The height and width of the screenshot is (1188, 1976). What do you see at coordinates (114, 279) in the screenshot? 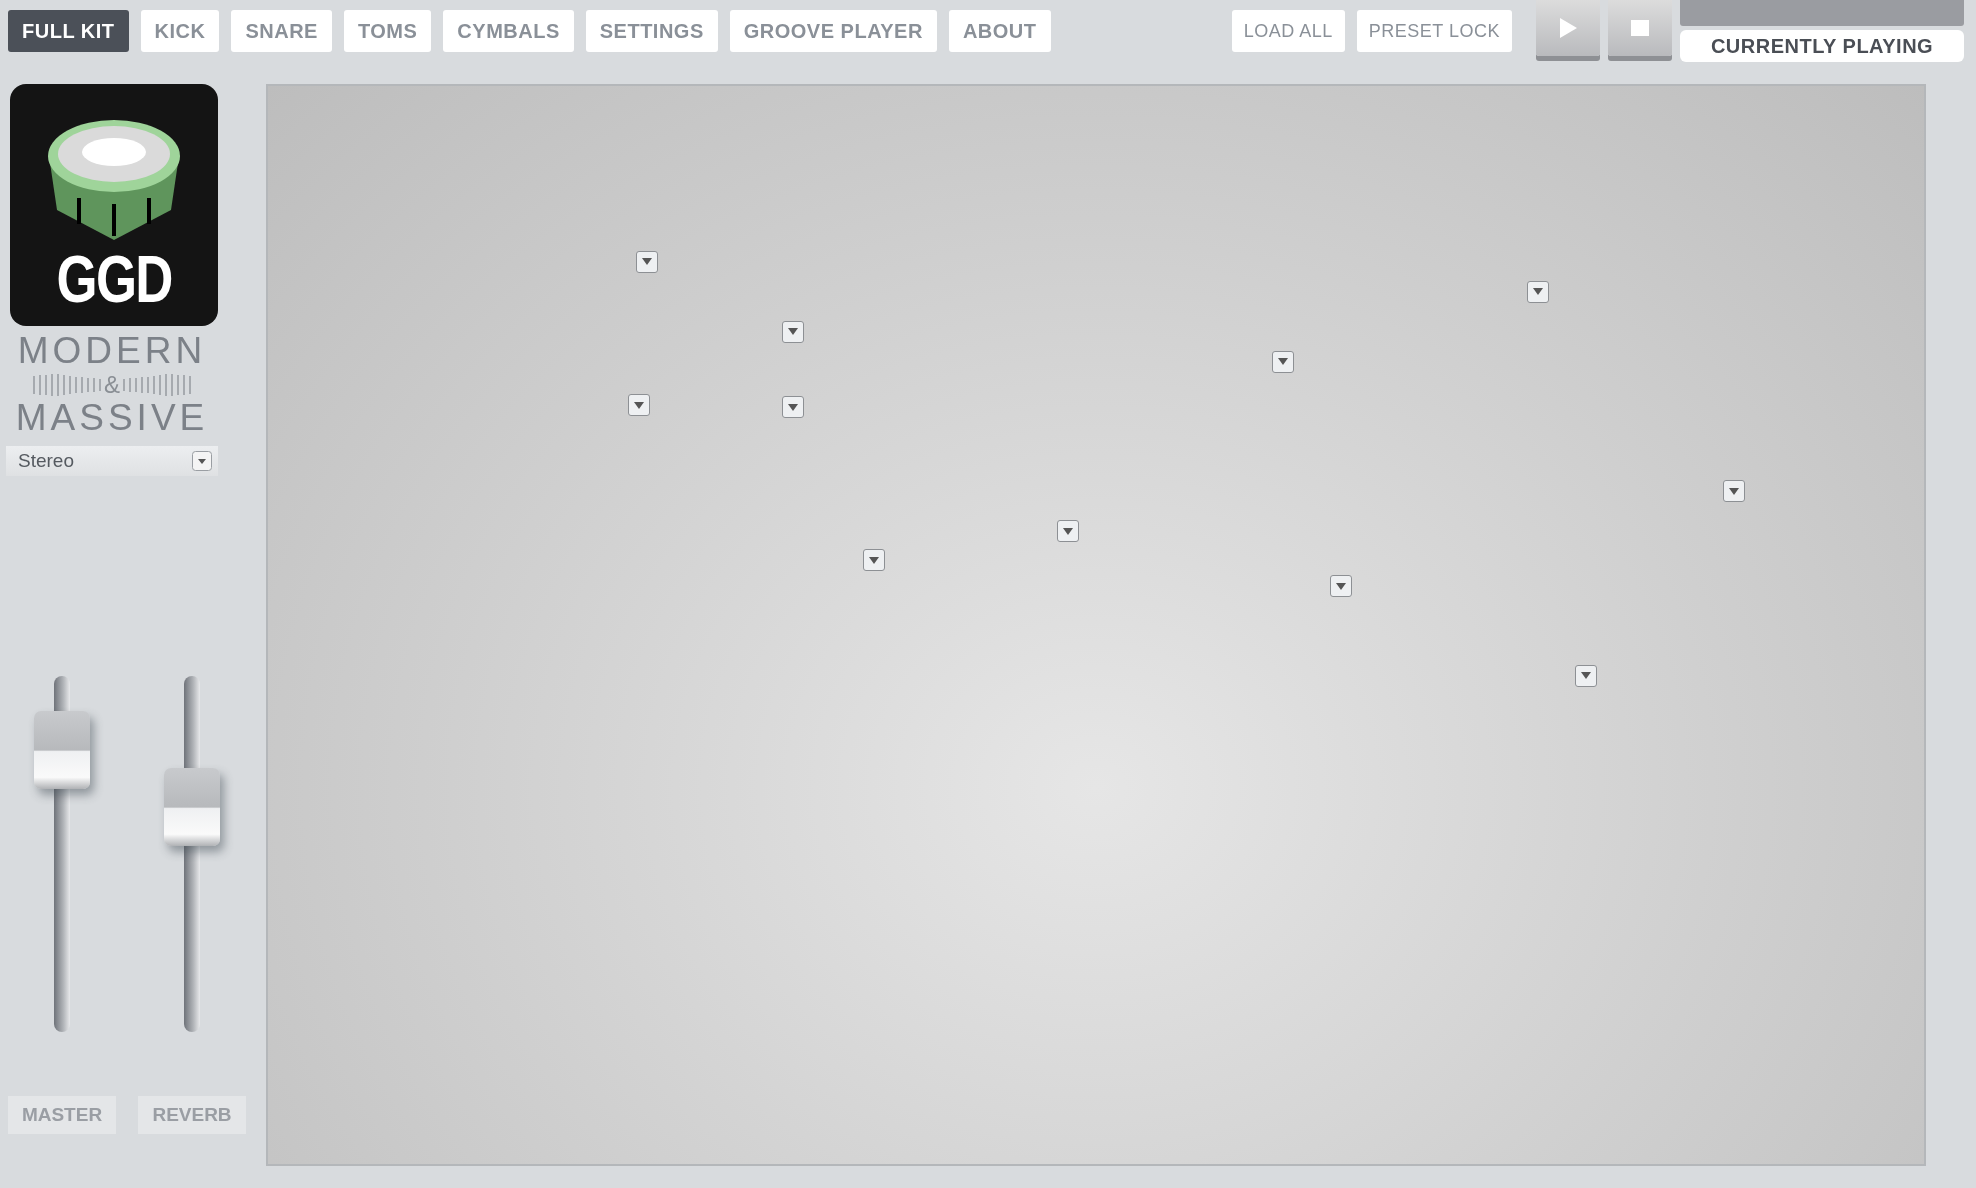
I see `logo-text: GGD` at bounding box center [114, 279].